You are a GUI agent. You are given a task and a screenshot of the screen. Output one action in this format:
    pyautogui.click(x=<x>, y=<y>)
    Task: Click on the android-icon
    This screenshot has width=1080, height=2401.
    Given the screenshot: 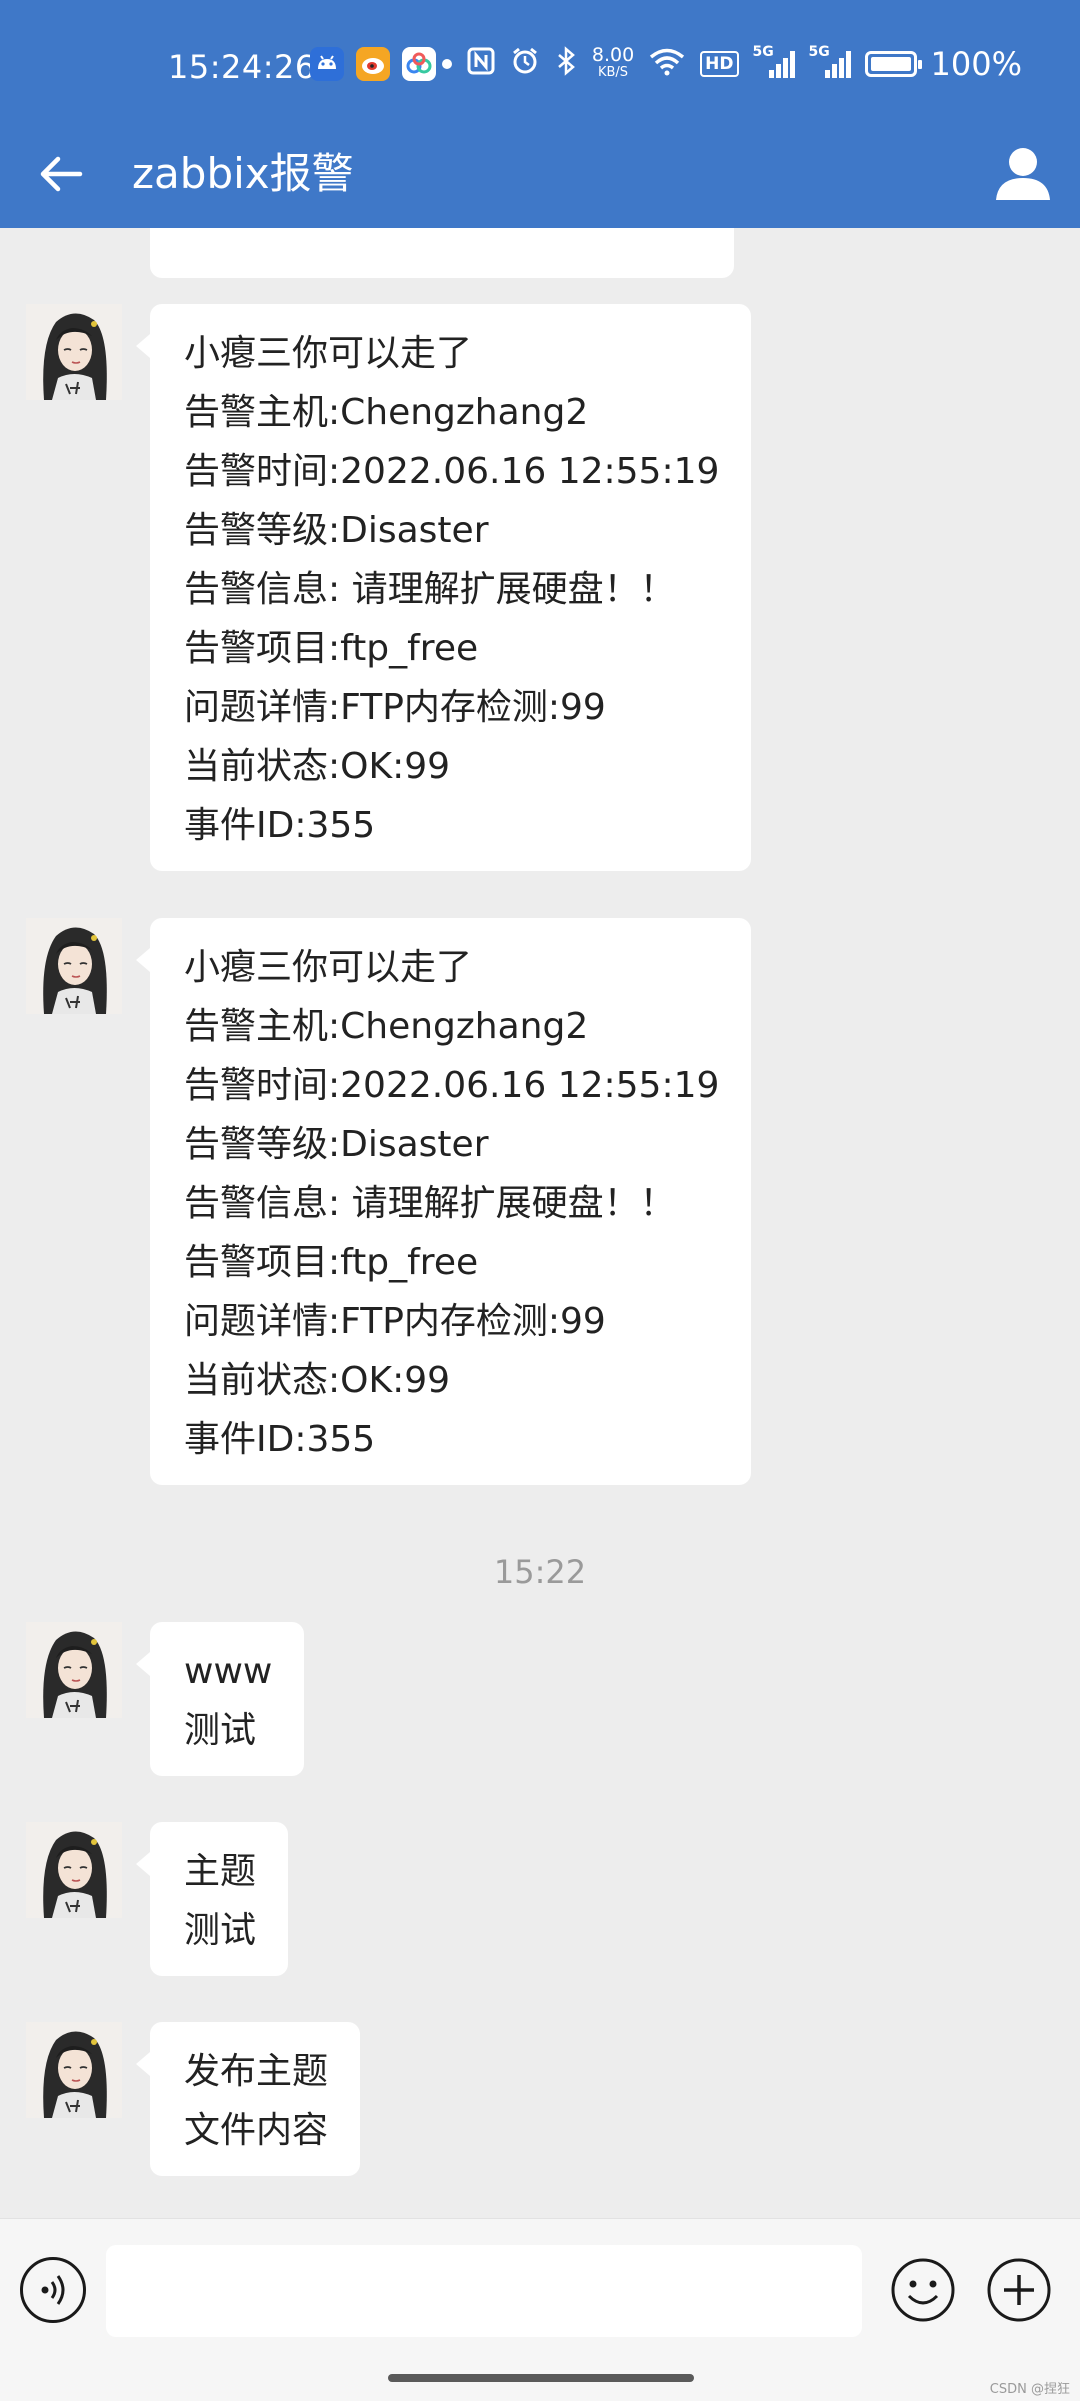 What is the action you would take?
    pyautogui.click(x=327, y=64)
    